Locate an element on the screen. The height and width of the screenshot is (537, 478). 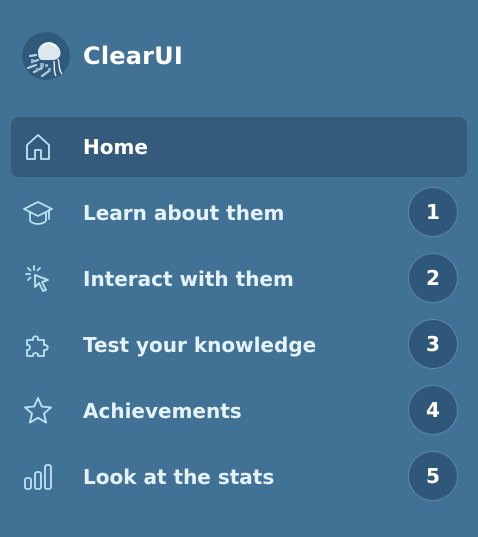
brand-name: ClearUI is located at coordinates (133, 56).